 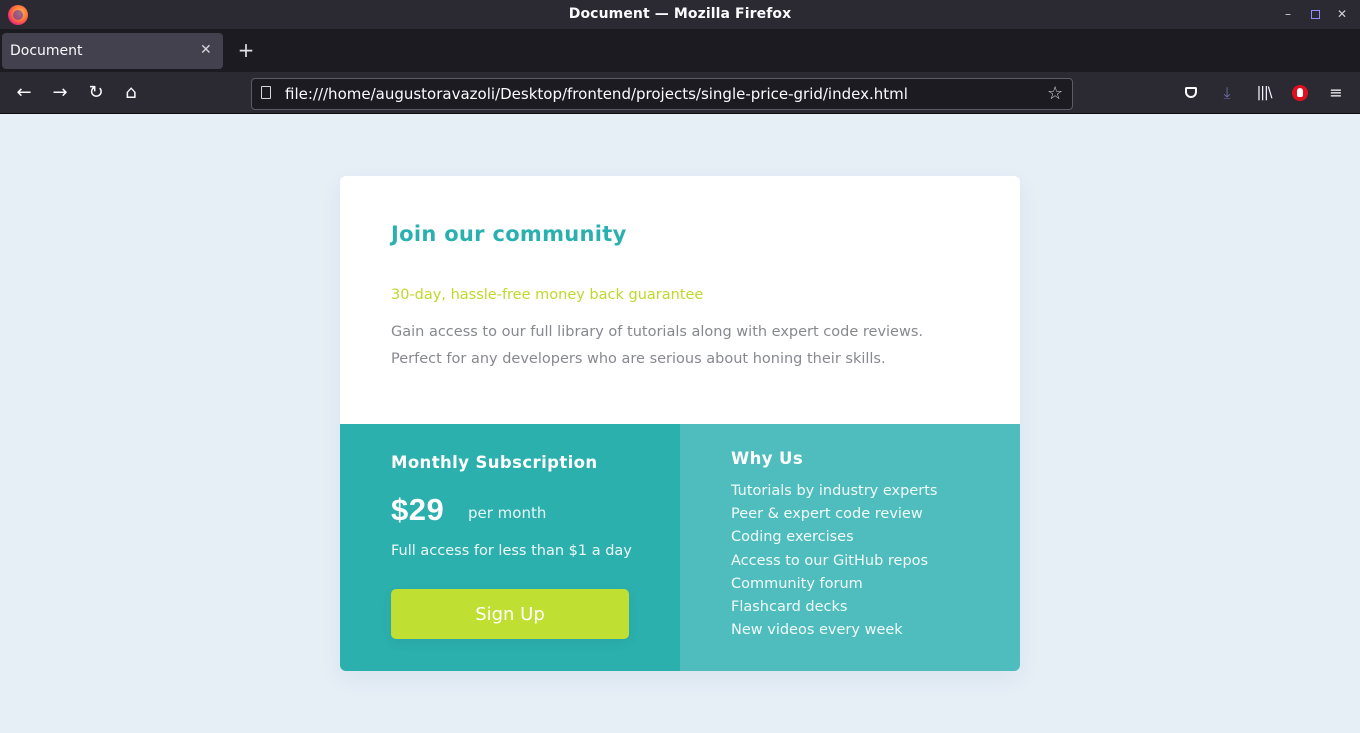 What do you see at coordinates (112, 51) in the screenshot?
I see `tab-document: Document ✕` at bounding box center [112, 51].